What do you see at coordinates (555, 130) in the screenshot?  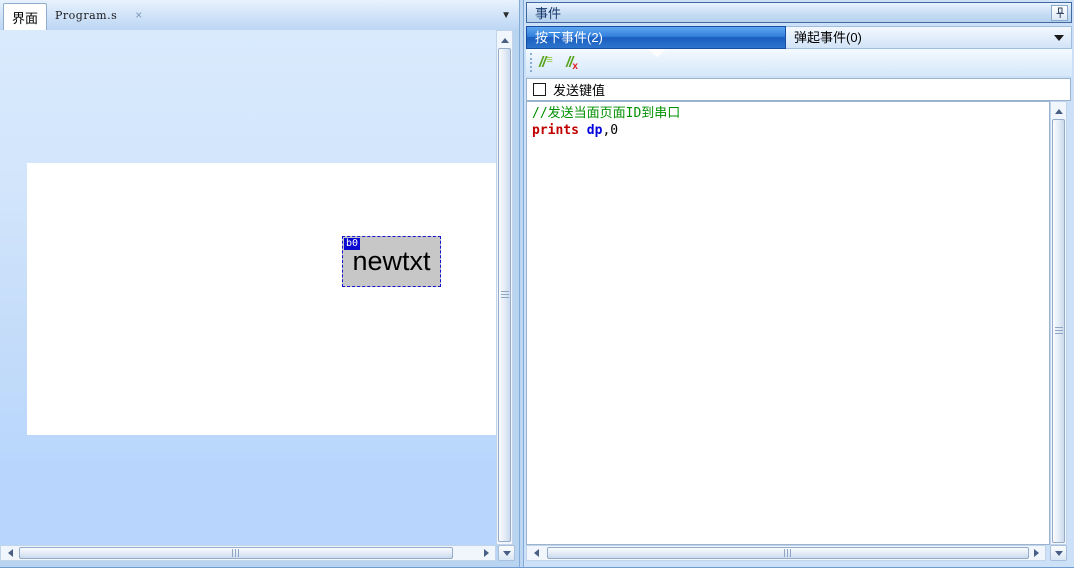 I see `code-keyword: prints` at bounding box center [555, 130].